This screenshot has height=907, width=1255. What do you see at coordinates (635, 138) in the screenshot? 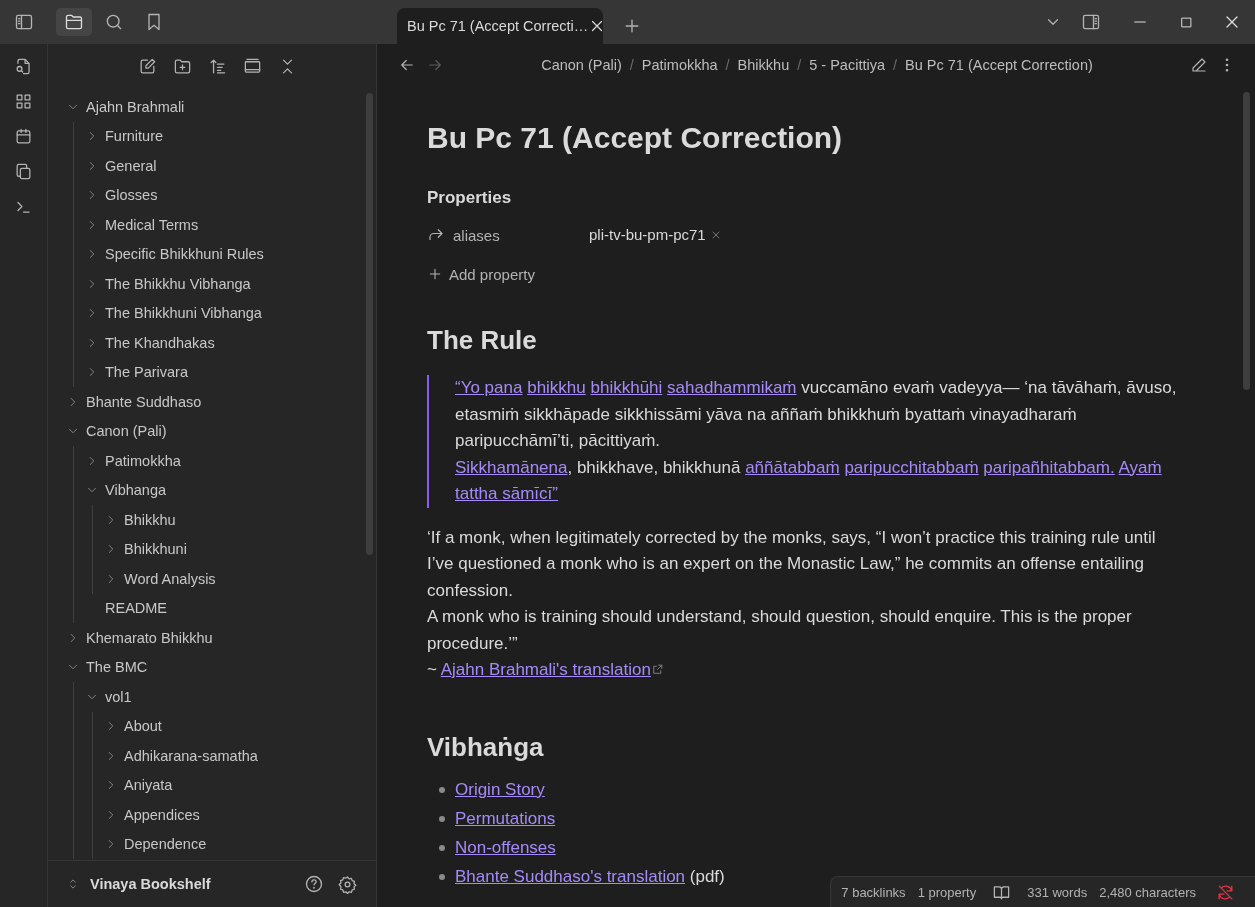
I see `note-title: Bu Pc 71 (Accept Correction)` at bounding box center [635, 138].